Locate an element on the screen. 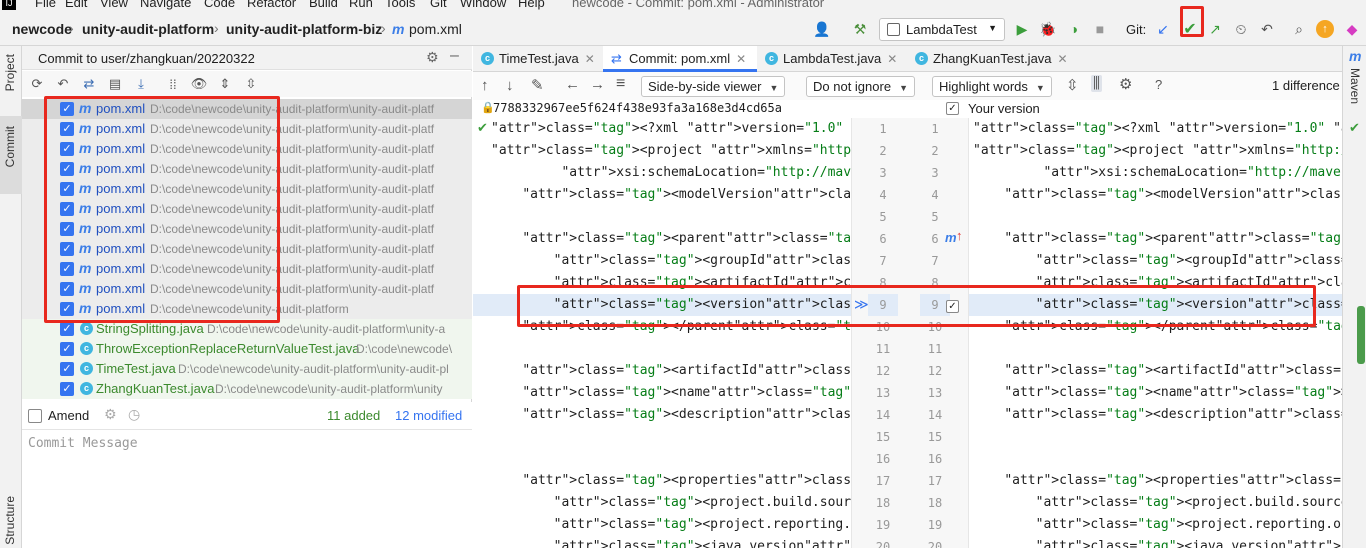 The width and height of the screenshot is (1366, 548). maven-icon: m is located at coordinates (1355, 56).